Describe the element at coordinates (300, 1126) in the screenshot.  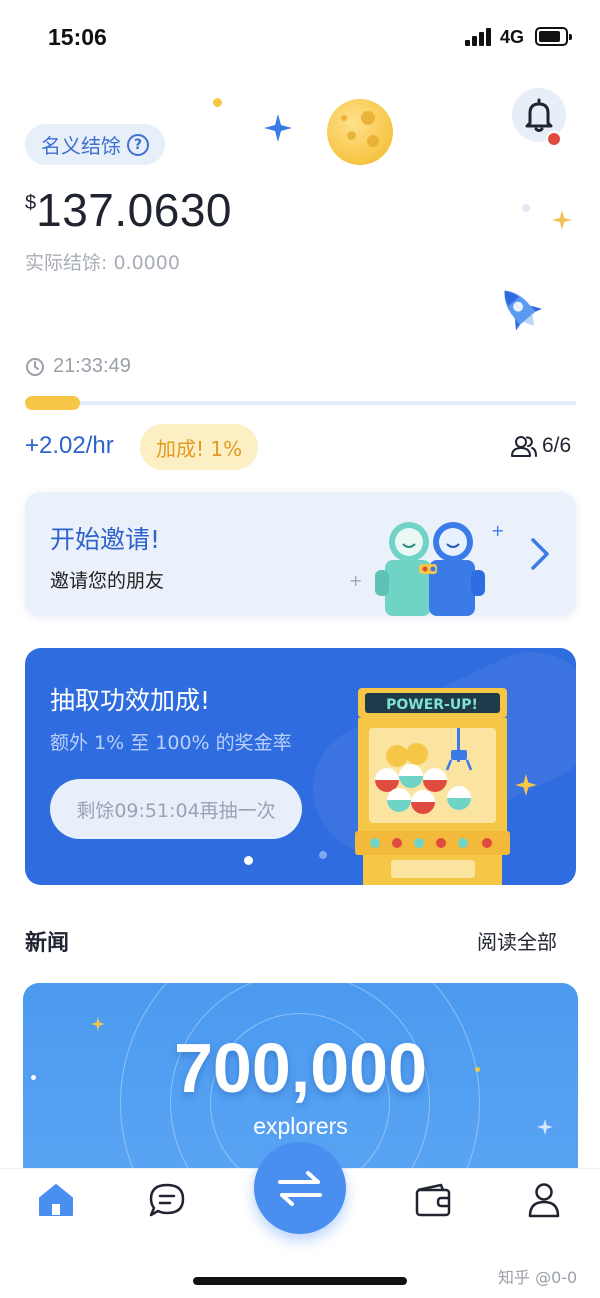
I see `news-headline-caption: explorers` at that location.